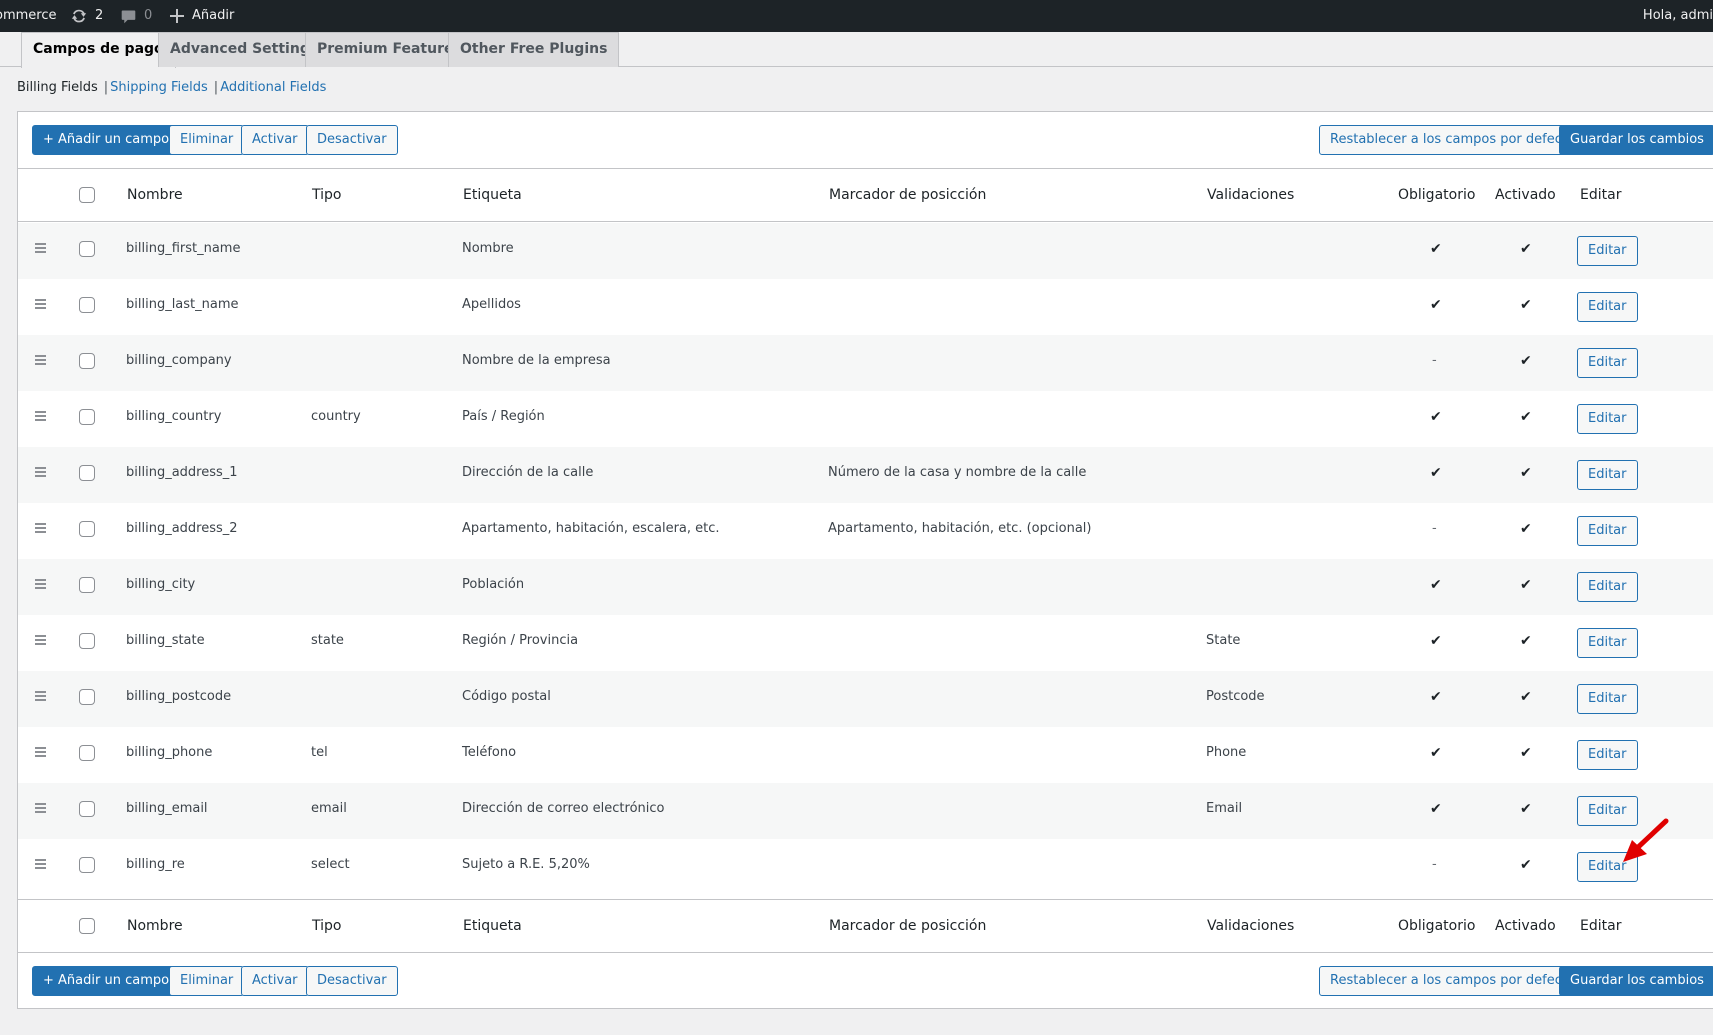 This screenshot has height=1035, width=1713. Describe the element at coordinates (865, 251) in the screenshot. I see `table-row: billing_first_name Nombre ✔ ✔ Editar` at that location.